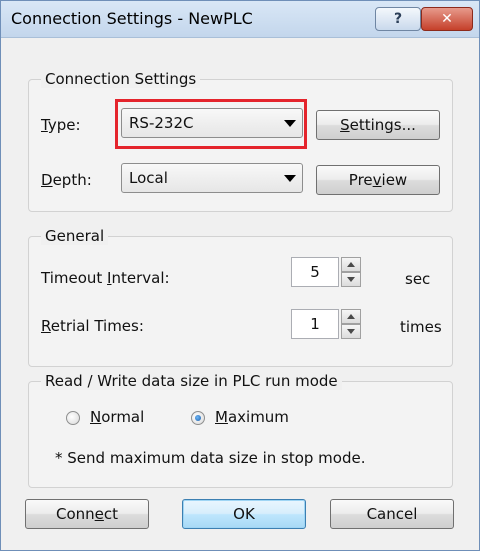 This screenshot has height=551, width=480. What do you see at coordinates (75, 236) in the screenshot?
I see `general-legend: General` at bounding box center [75, 236].